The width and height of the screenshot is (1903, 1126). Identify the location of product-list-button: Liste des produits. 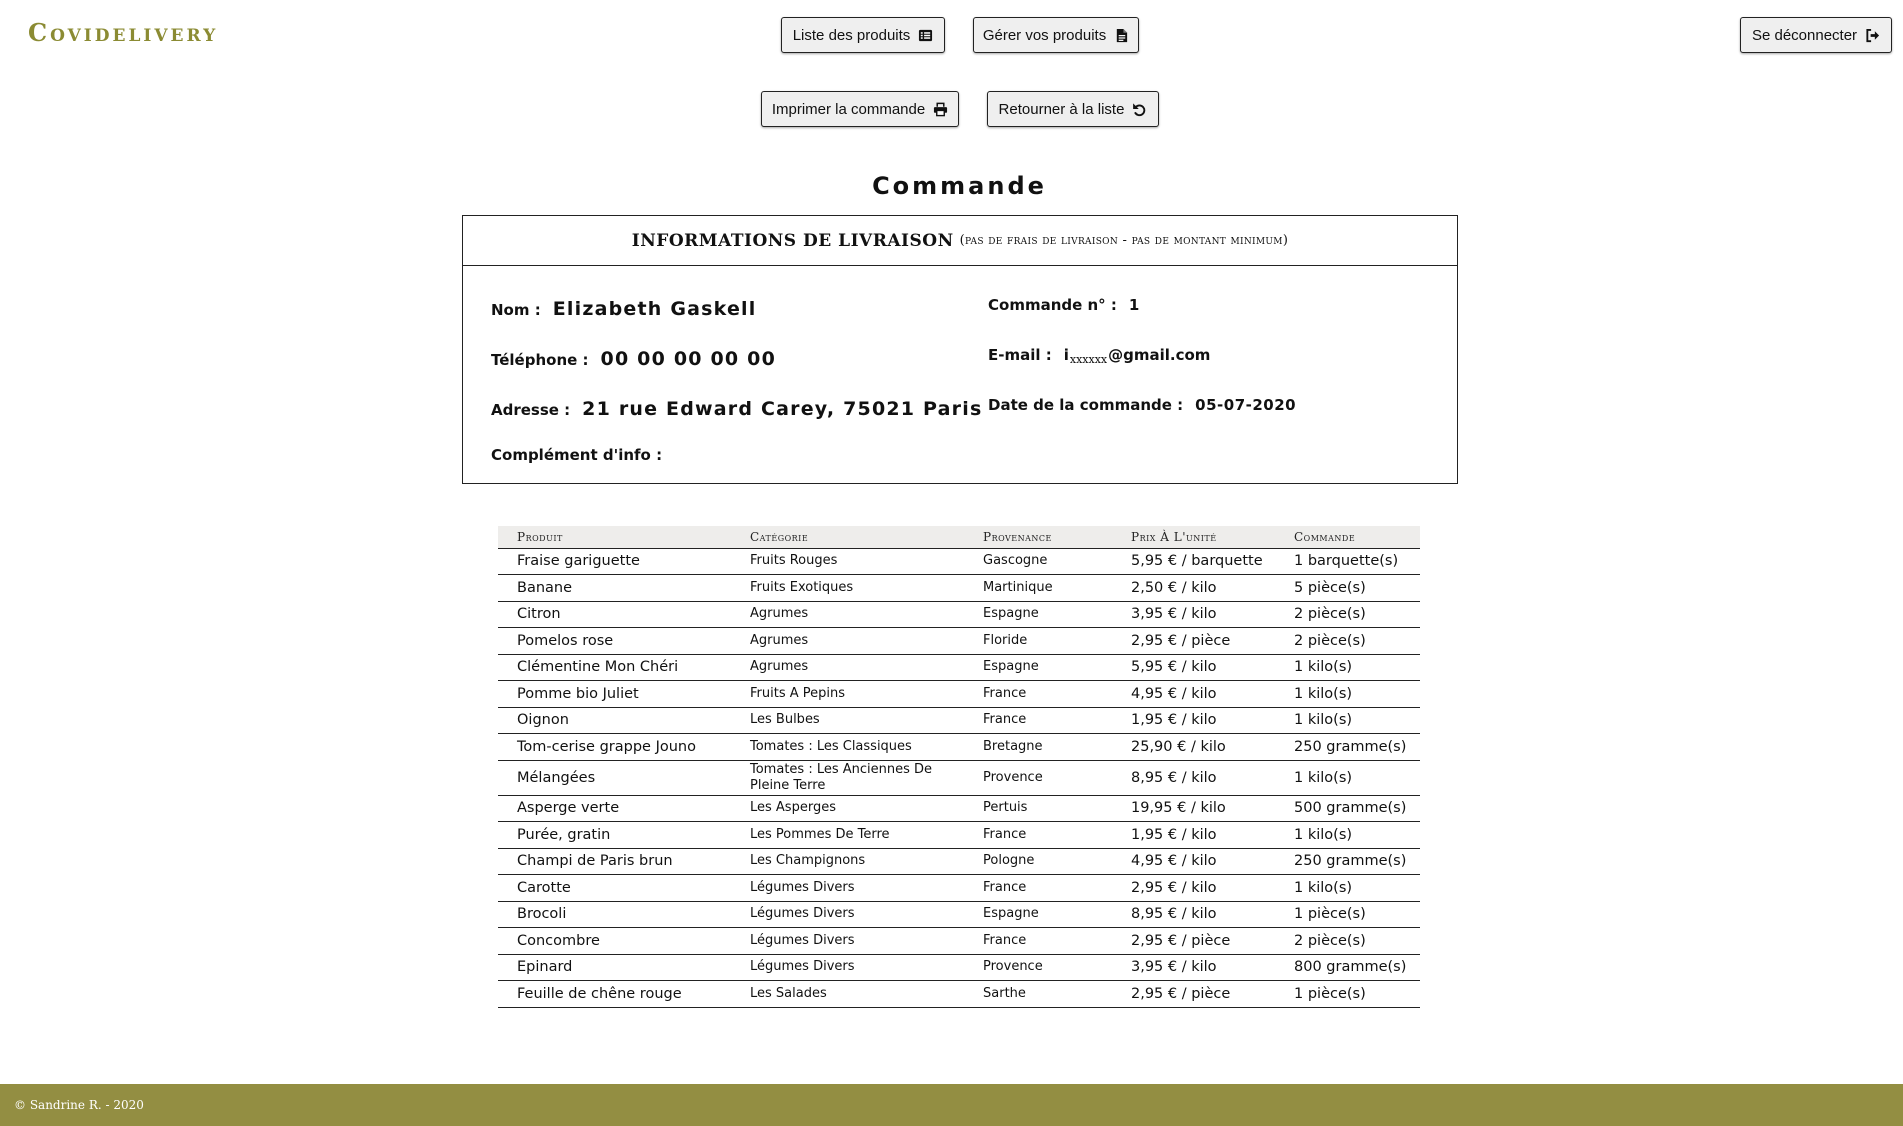
(863, 35).